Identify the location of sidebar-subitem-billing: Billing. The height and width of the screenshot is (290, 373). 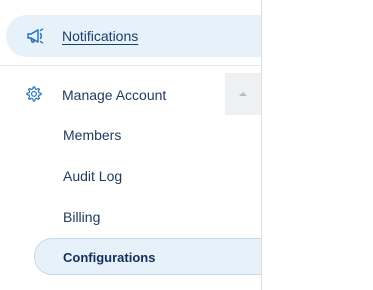
(81, 217).